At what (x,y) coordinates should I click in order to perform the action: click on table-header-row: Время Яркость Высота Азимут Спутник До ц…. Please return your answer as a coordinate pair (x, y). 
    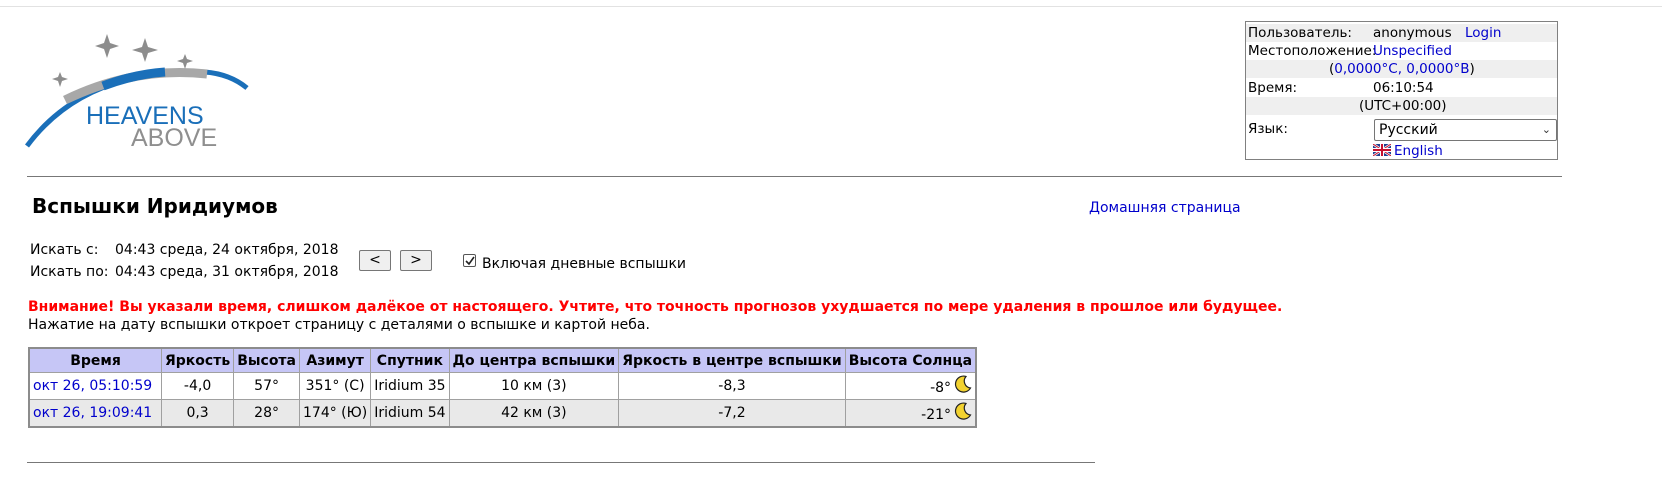
    Looking at the image, I should click on (502, 360).